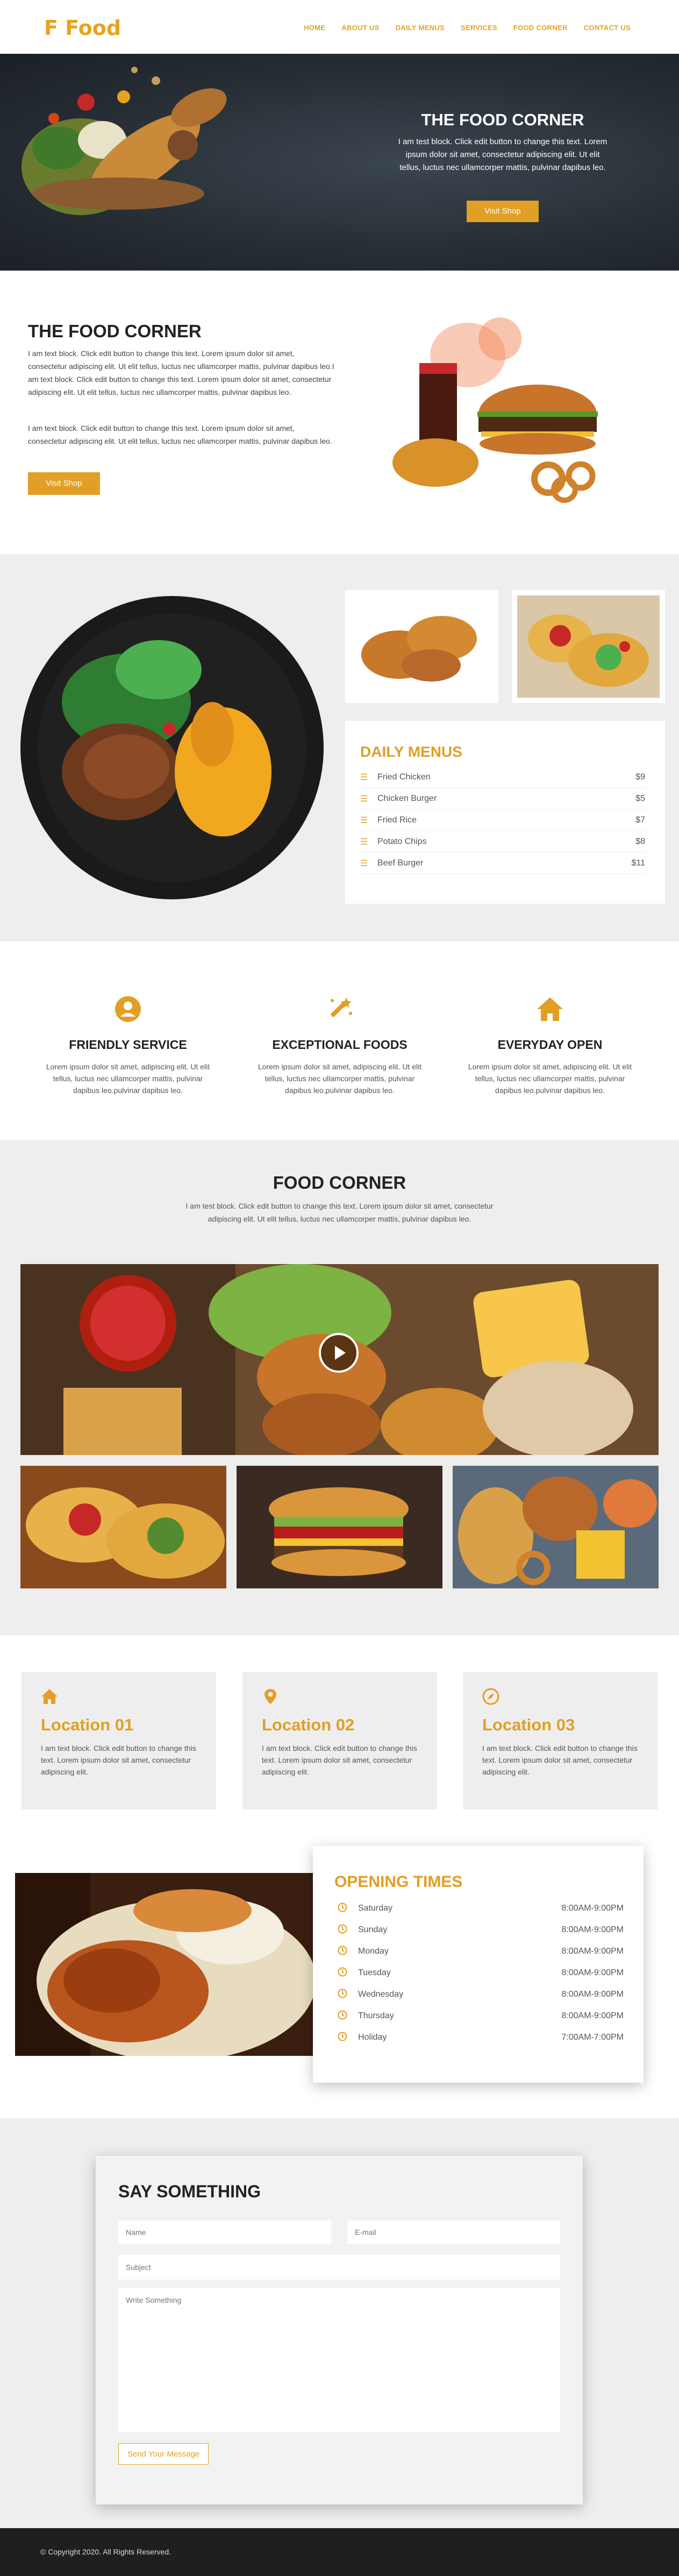 This screenshot has width=679, height=2576. What do you see at coordinates (481, 1973) in the screenshot?
I see `hours-row: Tuesday 8:00AM-9:00PM` at bounding box center [481, 1973].